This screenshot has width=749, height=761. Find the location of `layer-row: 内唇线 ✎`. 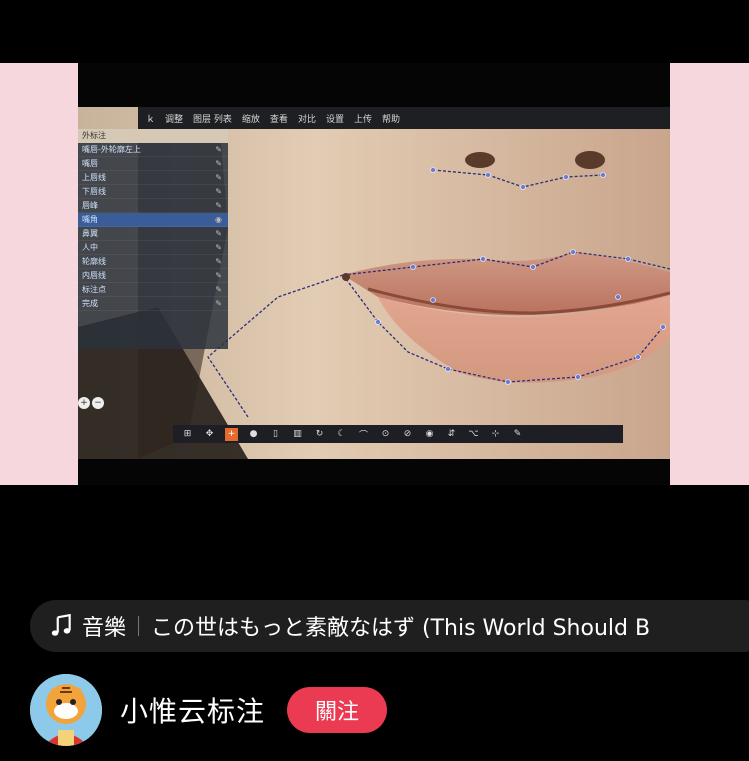

layer-row: 内唇线 ✎ is located at coordinates (153, 276).